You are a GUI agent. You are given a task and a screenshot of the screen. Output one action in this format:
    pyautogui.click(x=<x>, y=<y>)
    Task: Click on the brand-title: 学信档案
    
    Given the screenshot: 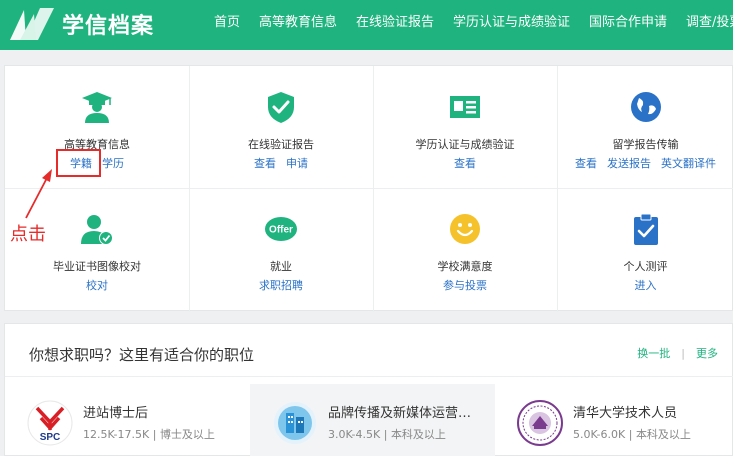 What is the action you would take?
    pyautogui.click(x=108, y=24)
    